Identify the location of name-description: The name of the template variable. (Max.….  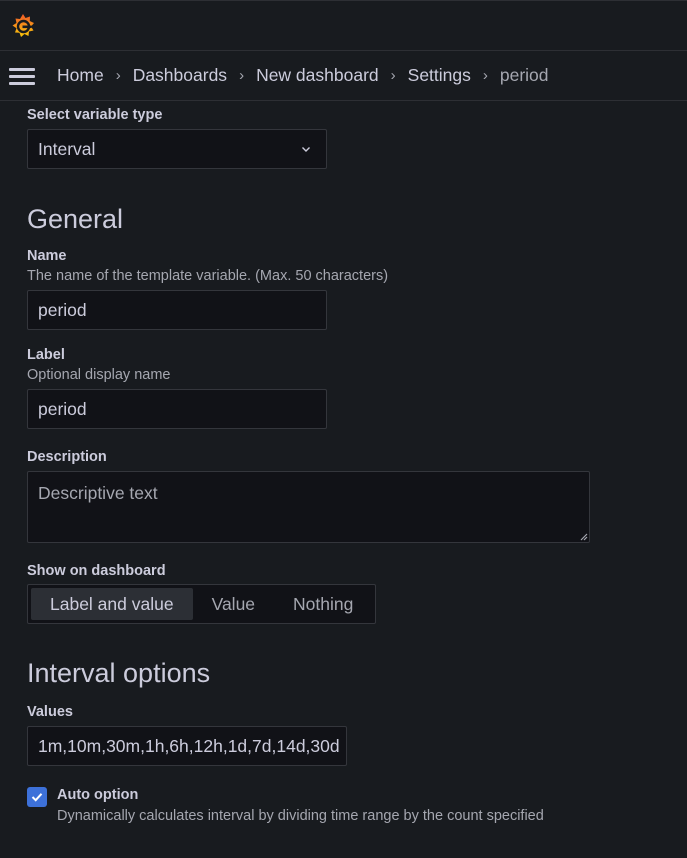
(208, 276).